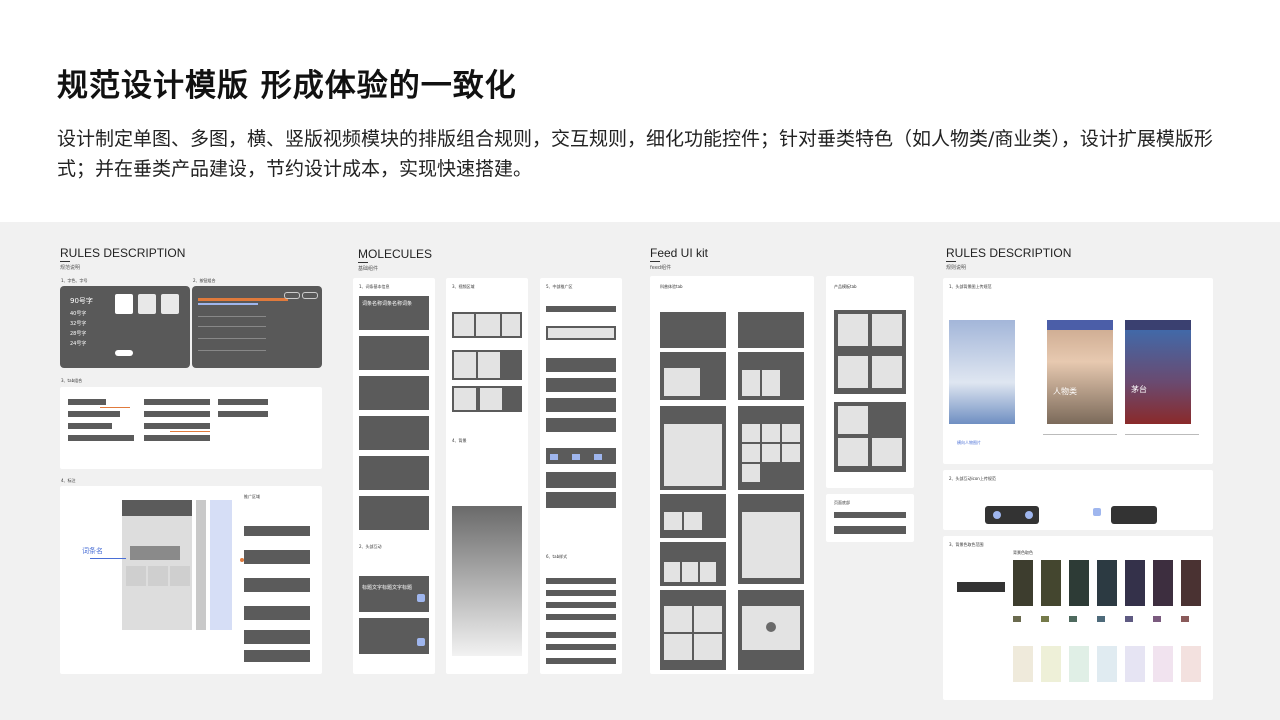  I want to click on font-spec-row: 28号字, so click(78, 334).